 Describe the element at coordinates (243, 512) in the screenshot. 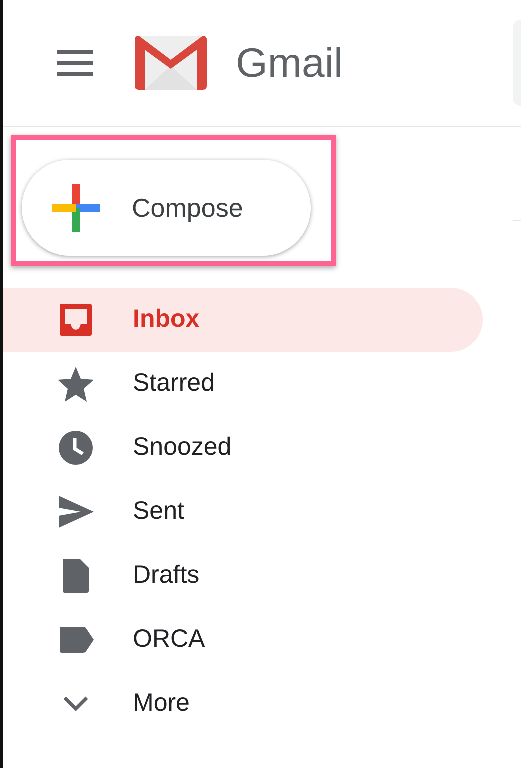

I see `nav-item: Sent` at that location.